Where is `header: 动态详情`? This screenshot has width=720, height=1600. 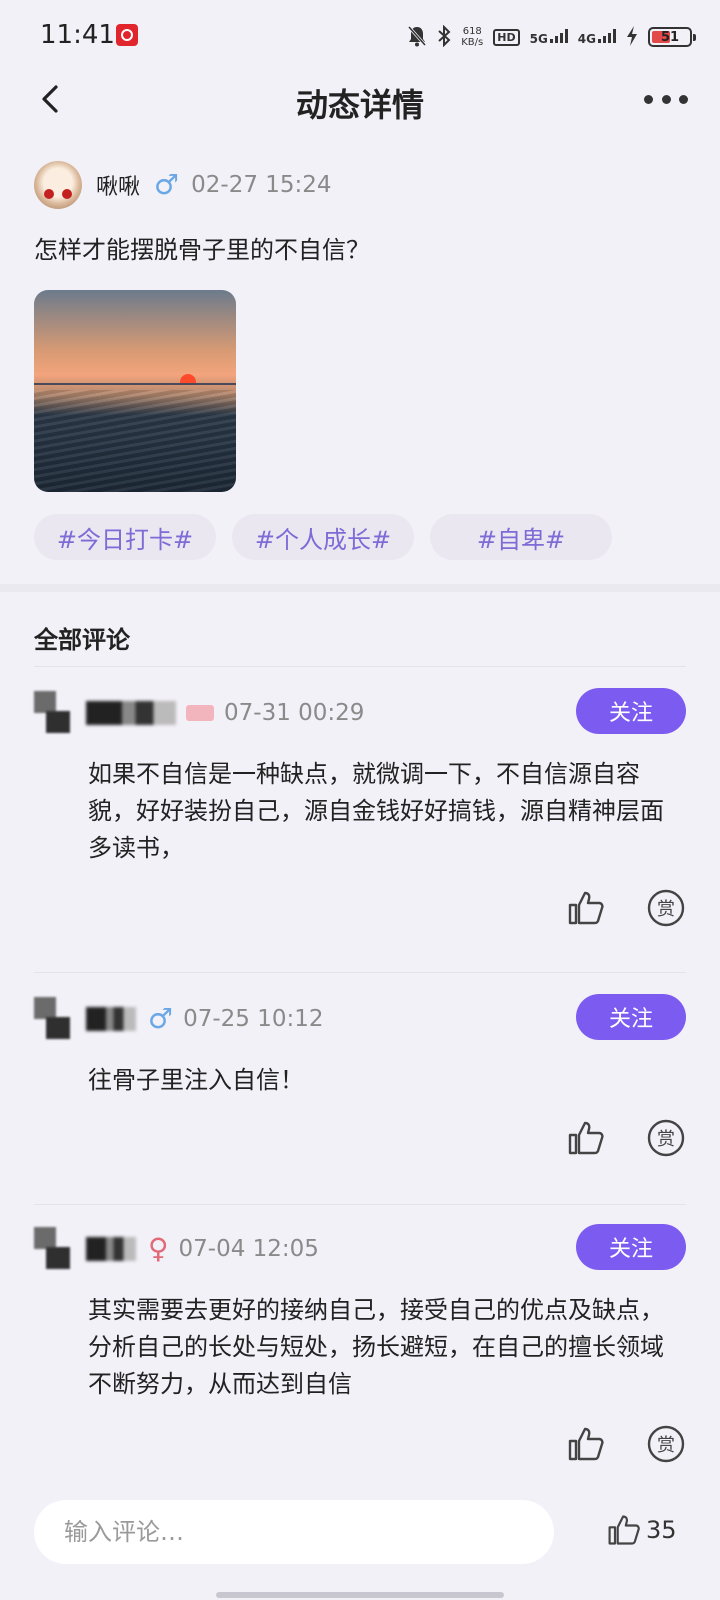
header: 动态详情 is located at coordinates (360, 100).